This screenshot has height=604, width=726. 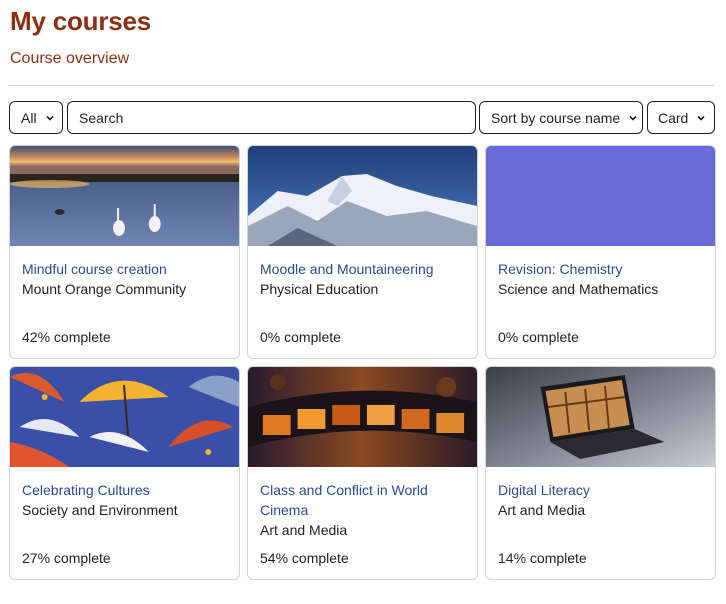 I want to click on course-name-link: Mindful course creation, so click(x=124, y=269).